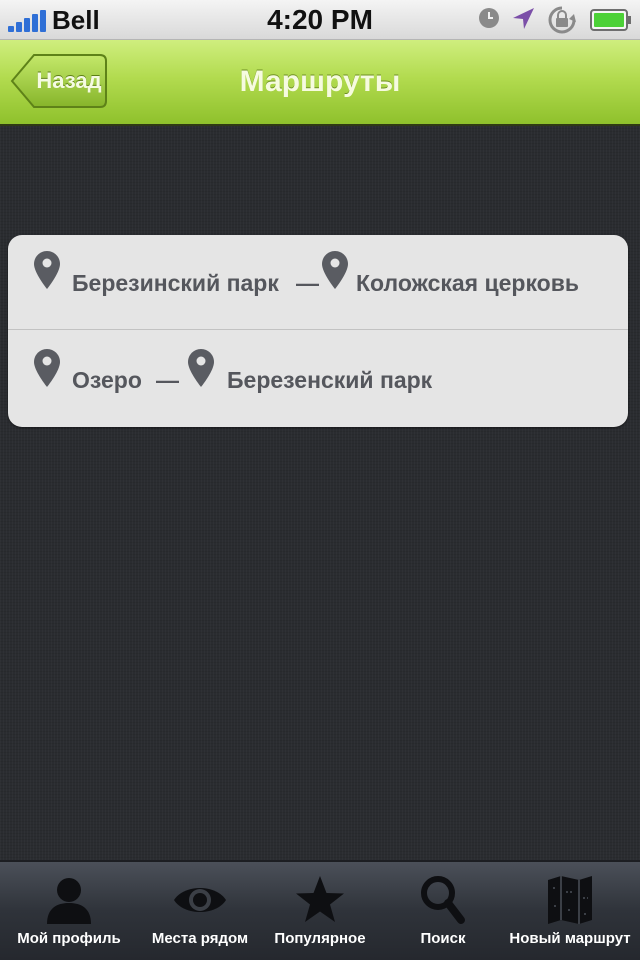 The height and width of the screenshot is (960, 640). I want to click on tab-new-route: Новый маршрут, so click(570, 911).